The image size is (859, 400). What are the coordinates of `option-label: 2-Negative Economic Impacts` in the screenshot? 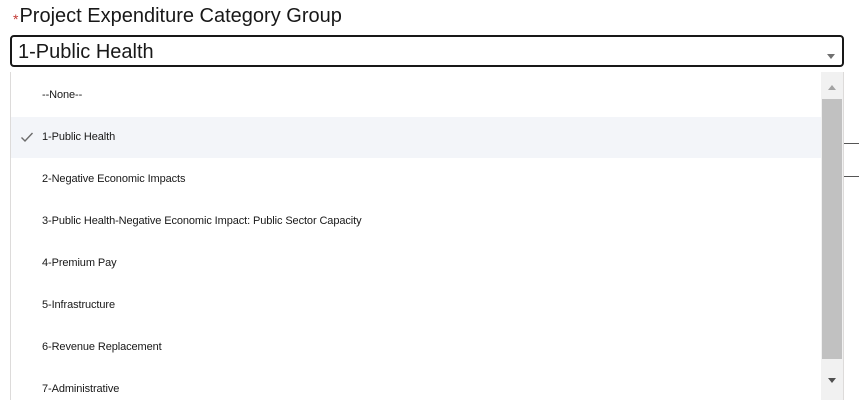 It's located at (114, 179).